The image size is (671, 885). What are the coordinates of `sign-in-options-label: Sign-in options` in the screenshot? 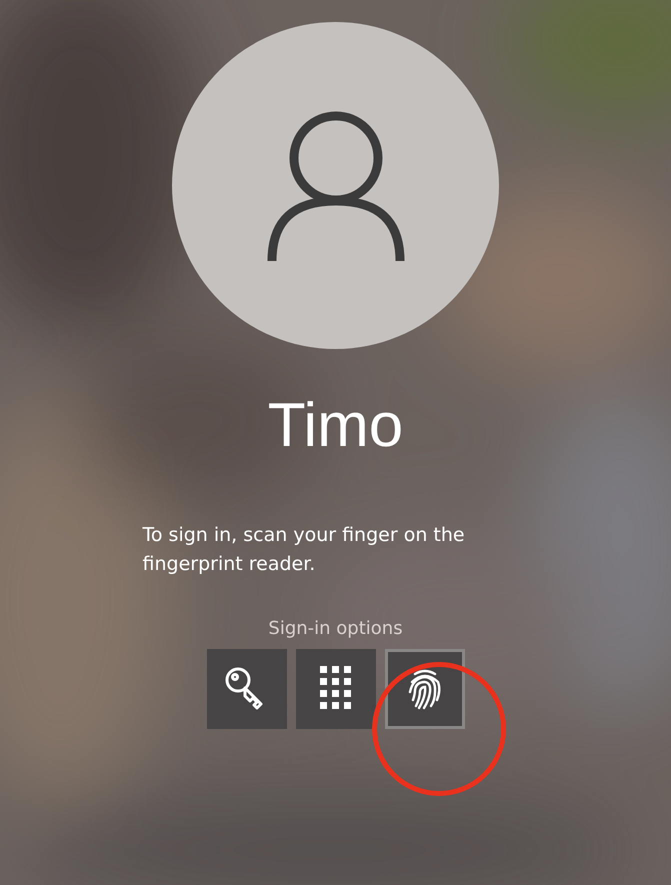 It's located at (335, 629).